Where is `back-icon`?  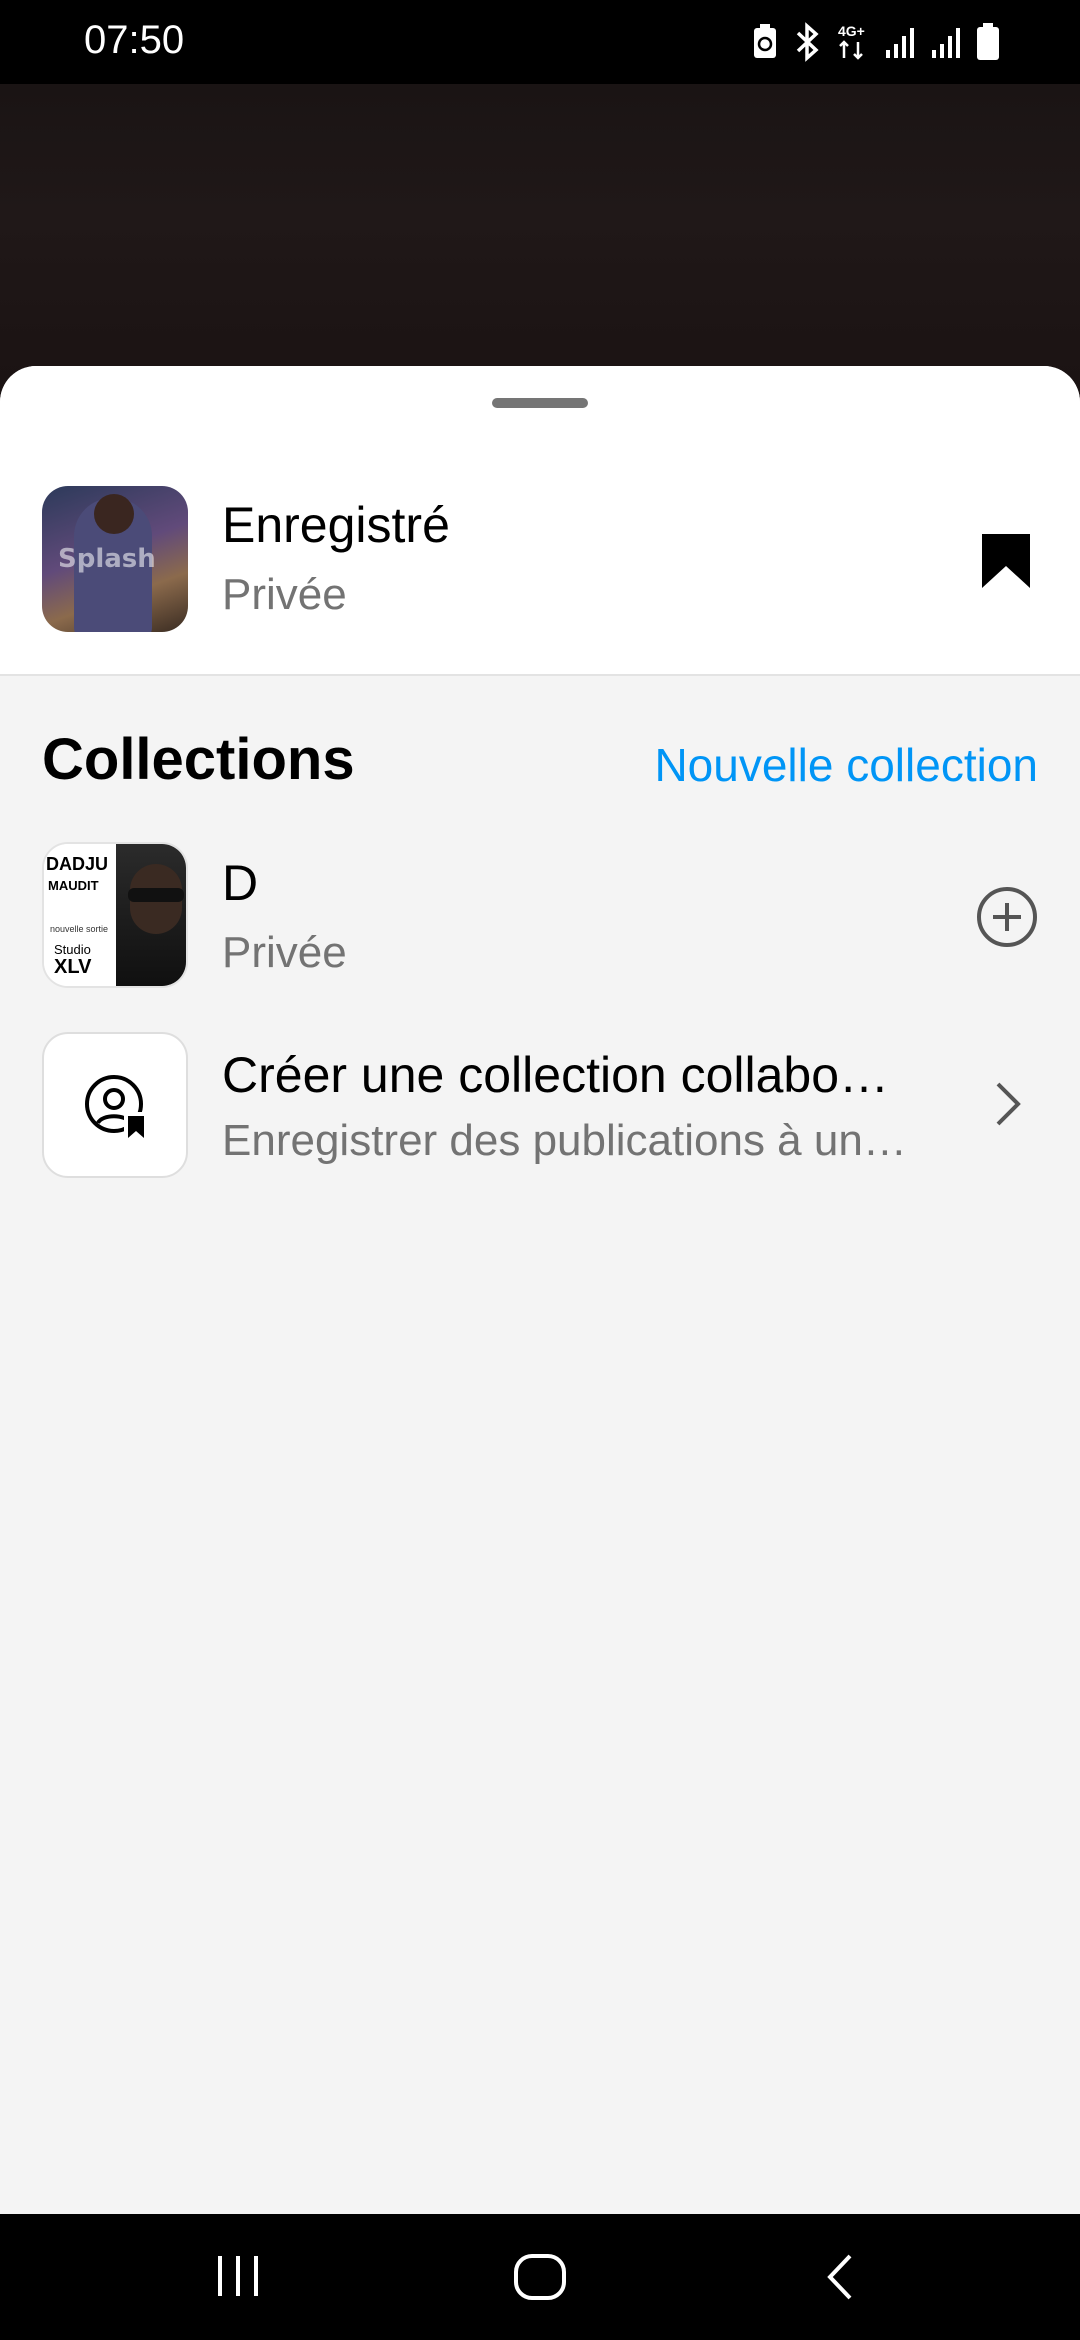 back-icon is located at coordinates (839, 2277).